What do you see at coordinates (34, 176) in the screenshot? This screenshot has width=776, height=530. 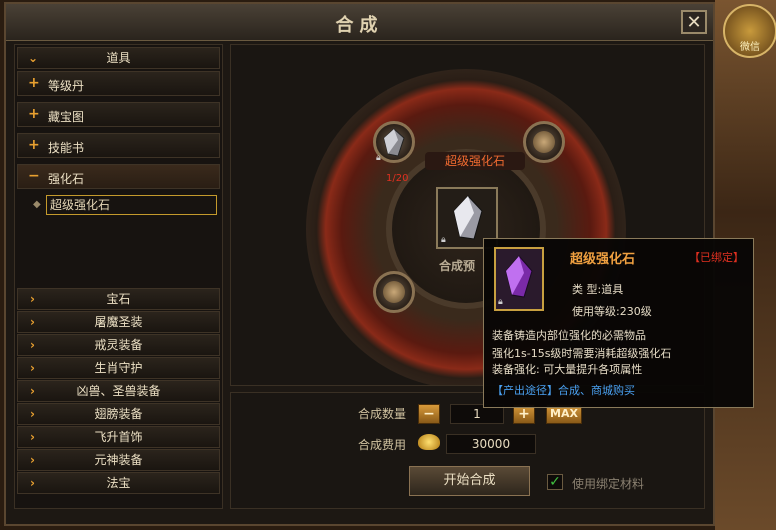 I see `minus-icon: −` at bounding box center [34, 176].